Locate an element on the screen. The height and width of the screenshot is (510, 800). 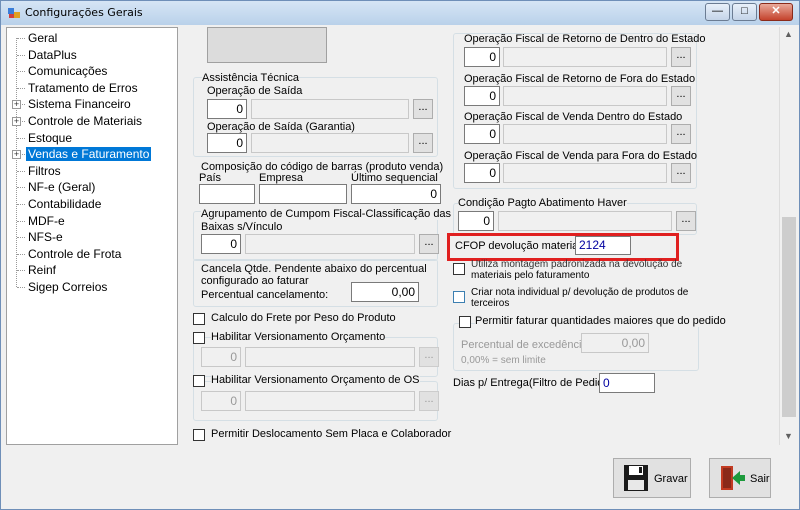
versionamento-description is located at coordinates (330, 357).